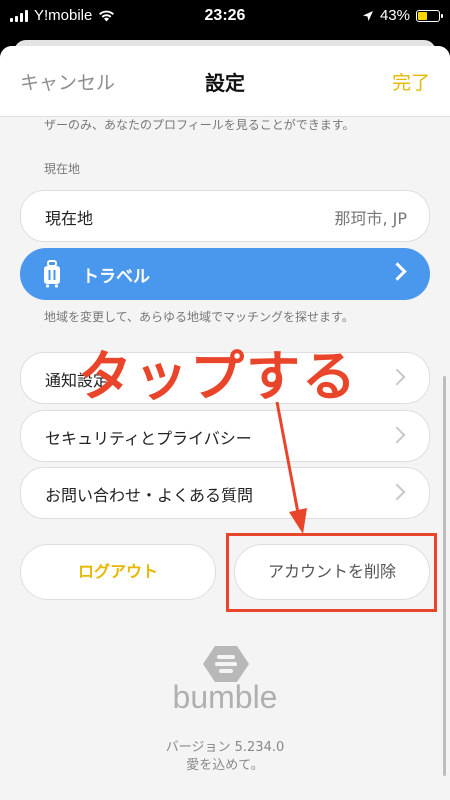  I want to click on location-row-label: 現在地, so click(69, 218).